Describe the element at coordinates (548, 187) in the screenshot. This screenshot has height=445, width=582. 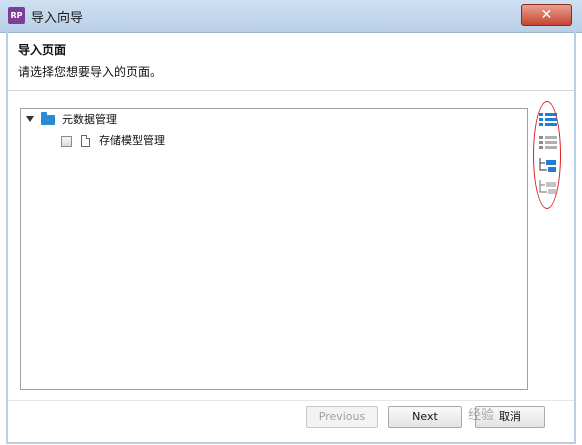
I see `uncheck-all-icon` at that location.